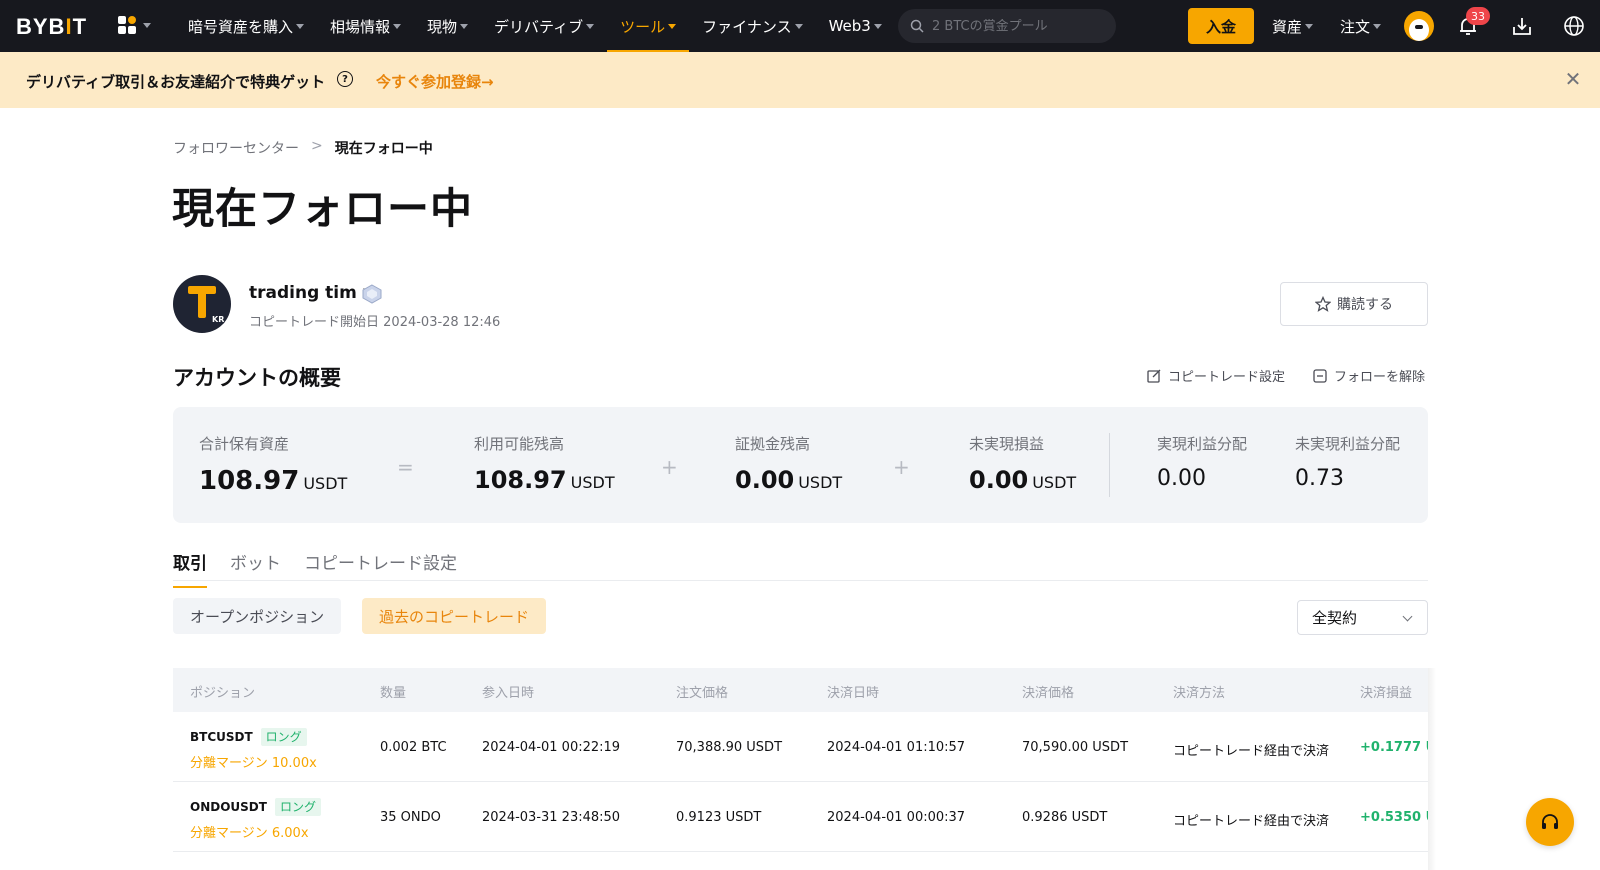 The image size is (1600, 870). Describe the element at coordinates (643, 26) in the screenshot. I see `nav-label: ツール` at that location.